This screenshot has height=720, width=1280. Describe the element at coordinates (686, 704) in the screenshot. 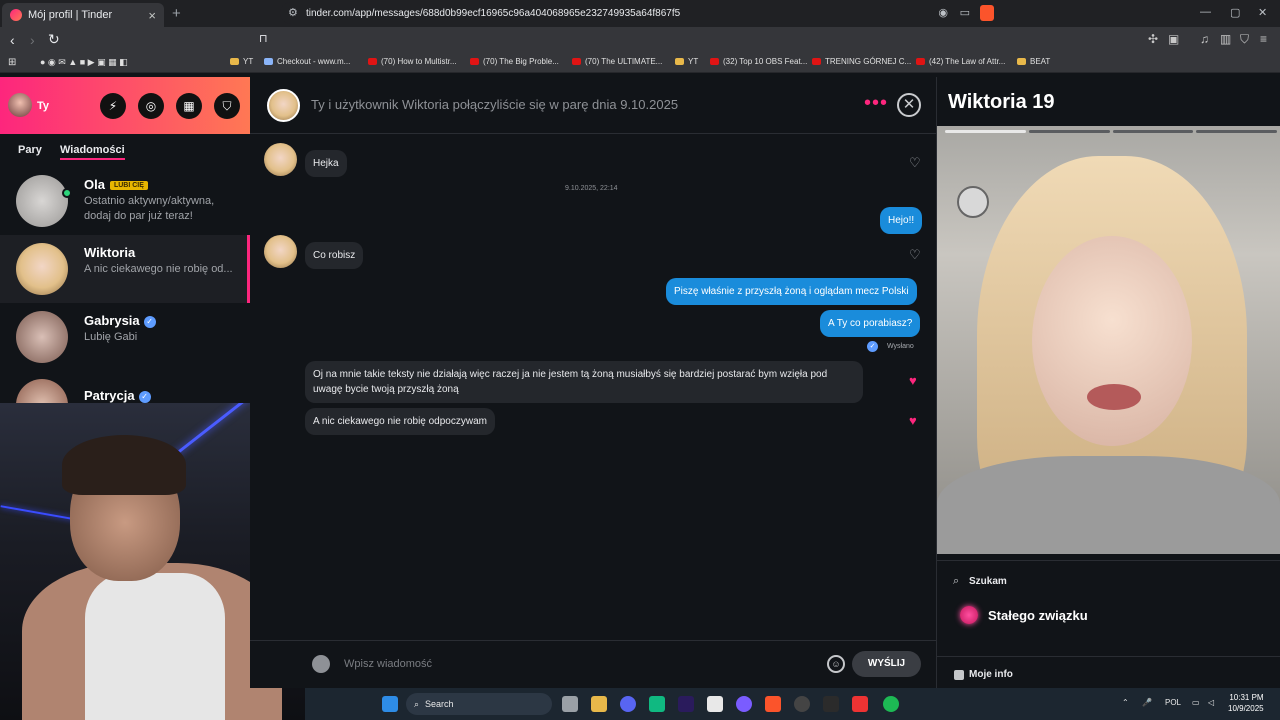

I see `premiere-icon` at that location.